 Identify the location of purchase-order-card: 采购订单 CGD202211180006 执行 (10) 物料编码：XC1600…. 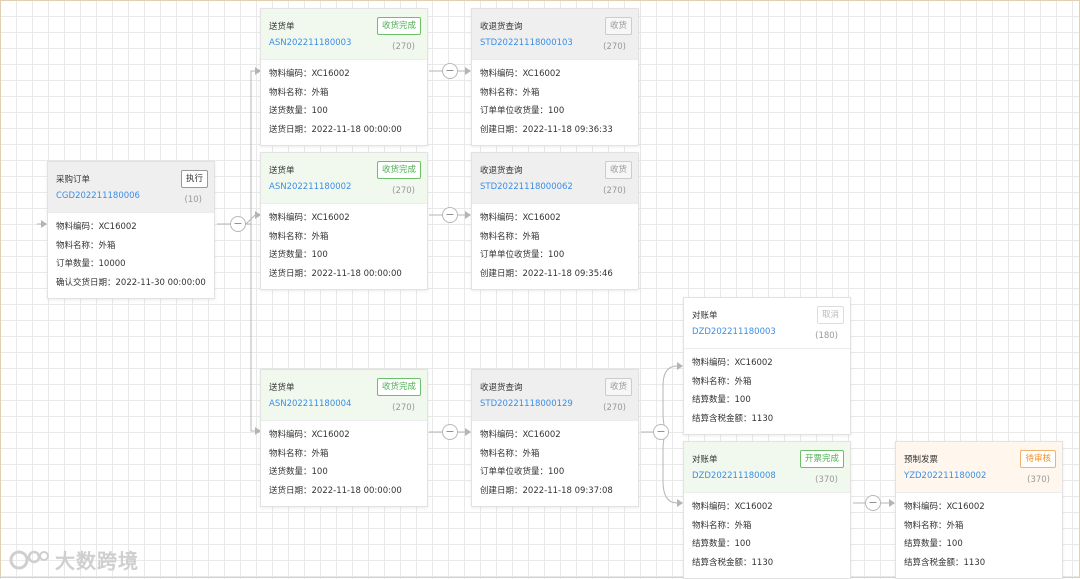
(131, 230).